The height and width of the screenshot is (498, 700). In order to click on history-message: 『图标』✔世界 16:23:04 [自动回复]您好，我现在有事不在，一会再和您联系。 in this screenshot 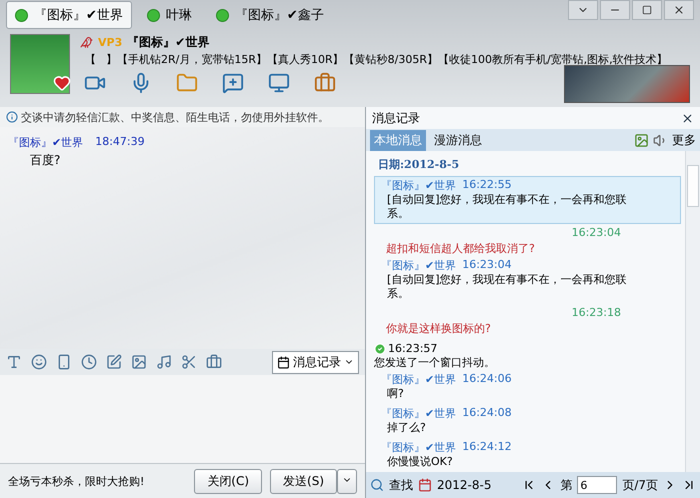, I will do `click(527, 280)`.